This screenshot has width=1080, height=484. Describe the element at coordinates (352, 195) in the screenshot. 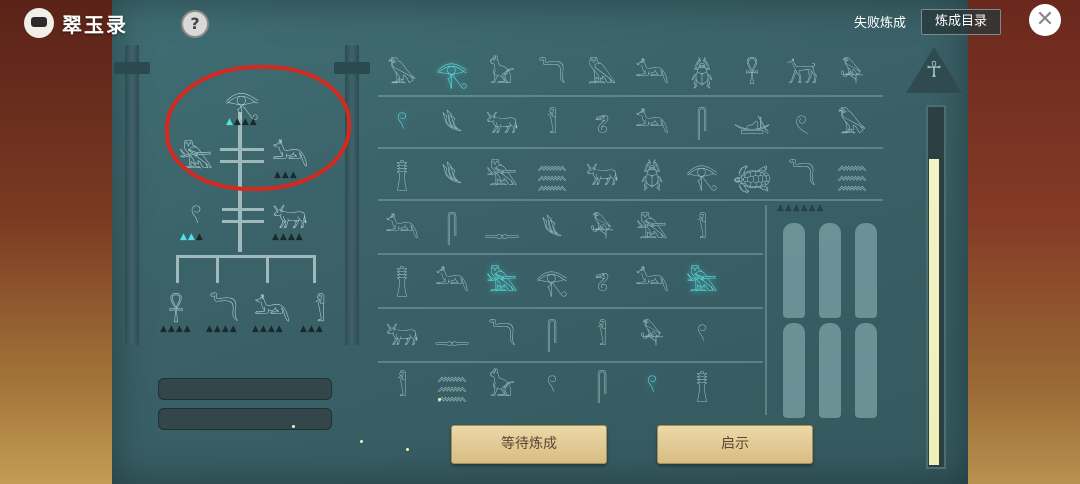

I see `right-pillar` at that location.